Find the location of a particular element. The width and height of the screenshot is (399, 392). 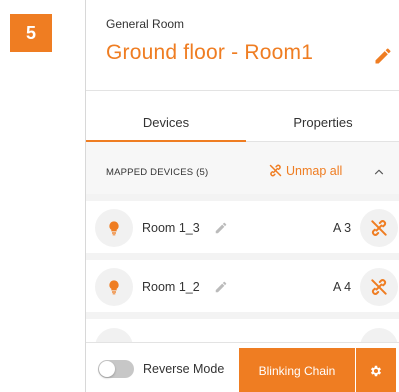

reverse-mode-label: Reverse Mode is located at coordinates (184, 369).